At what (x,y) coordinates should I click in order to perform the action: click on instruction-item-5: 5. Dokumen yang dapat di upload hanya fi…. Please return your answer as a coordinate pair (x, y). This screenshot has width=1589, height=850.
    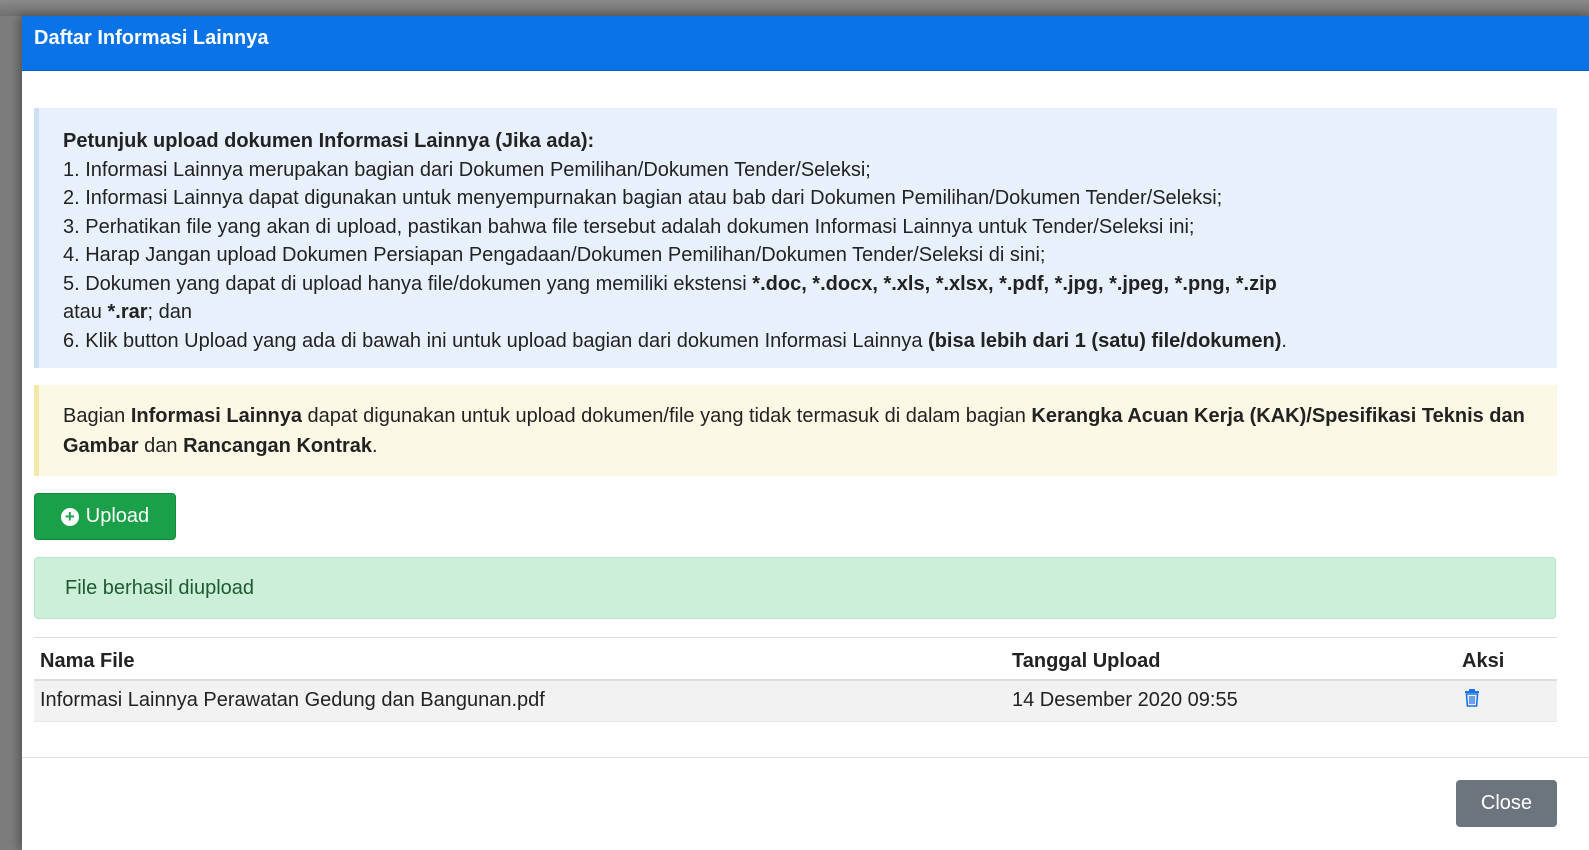
    Looking at the image, I should click on (810, 298).